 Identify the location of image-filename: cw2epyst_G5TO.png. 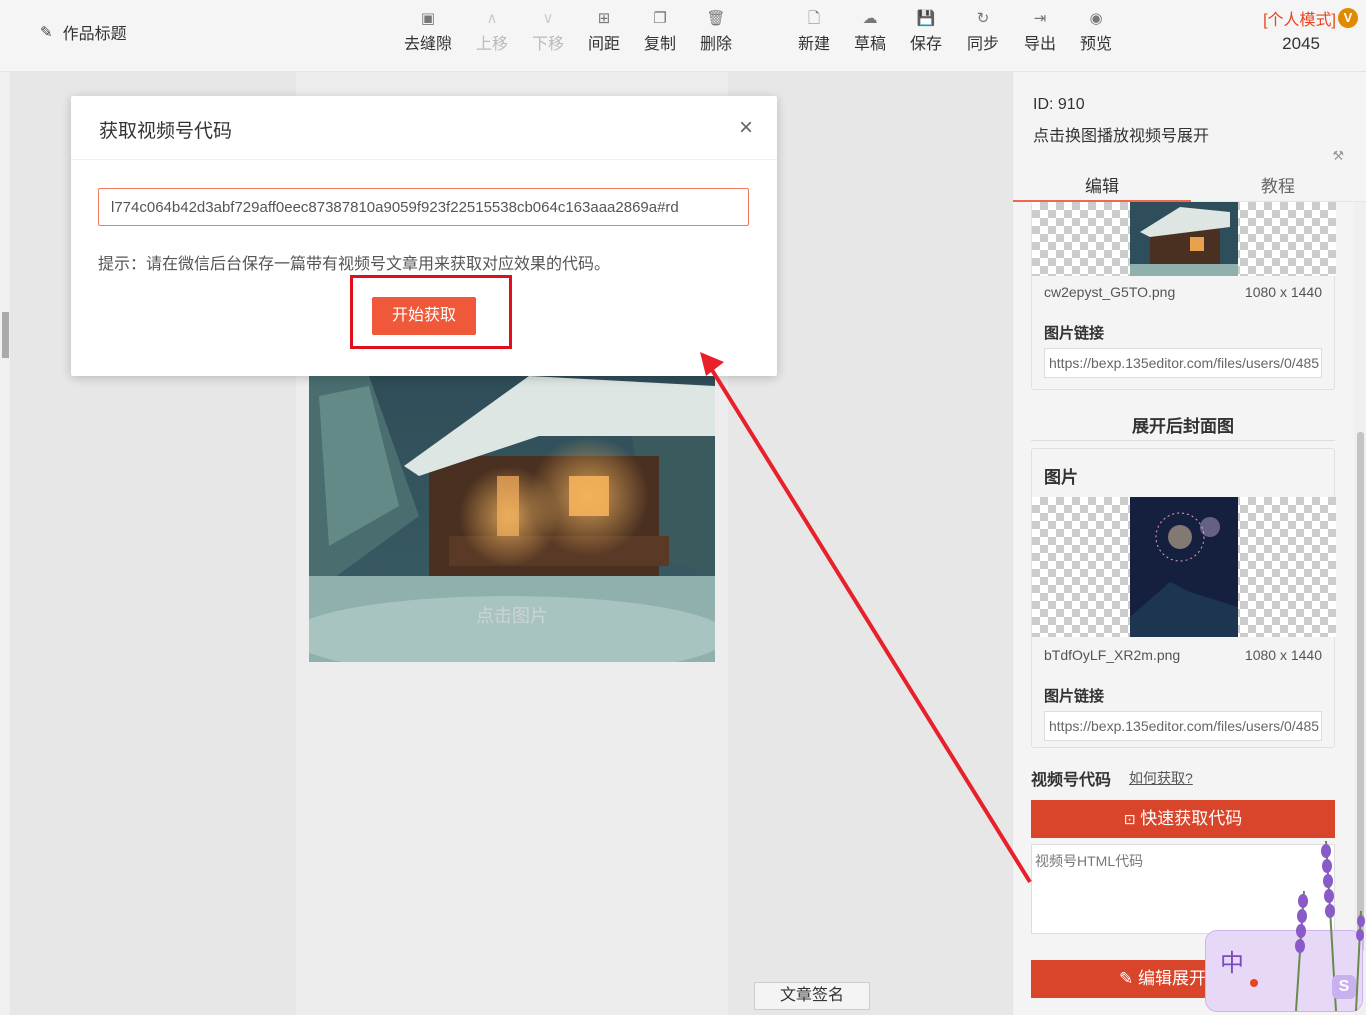
(1110, 292).